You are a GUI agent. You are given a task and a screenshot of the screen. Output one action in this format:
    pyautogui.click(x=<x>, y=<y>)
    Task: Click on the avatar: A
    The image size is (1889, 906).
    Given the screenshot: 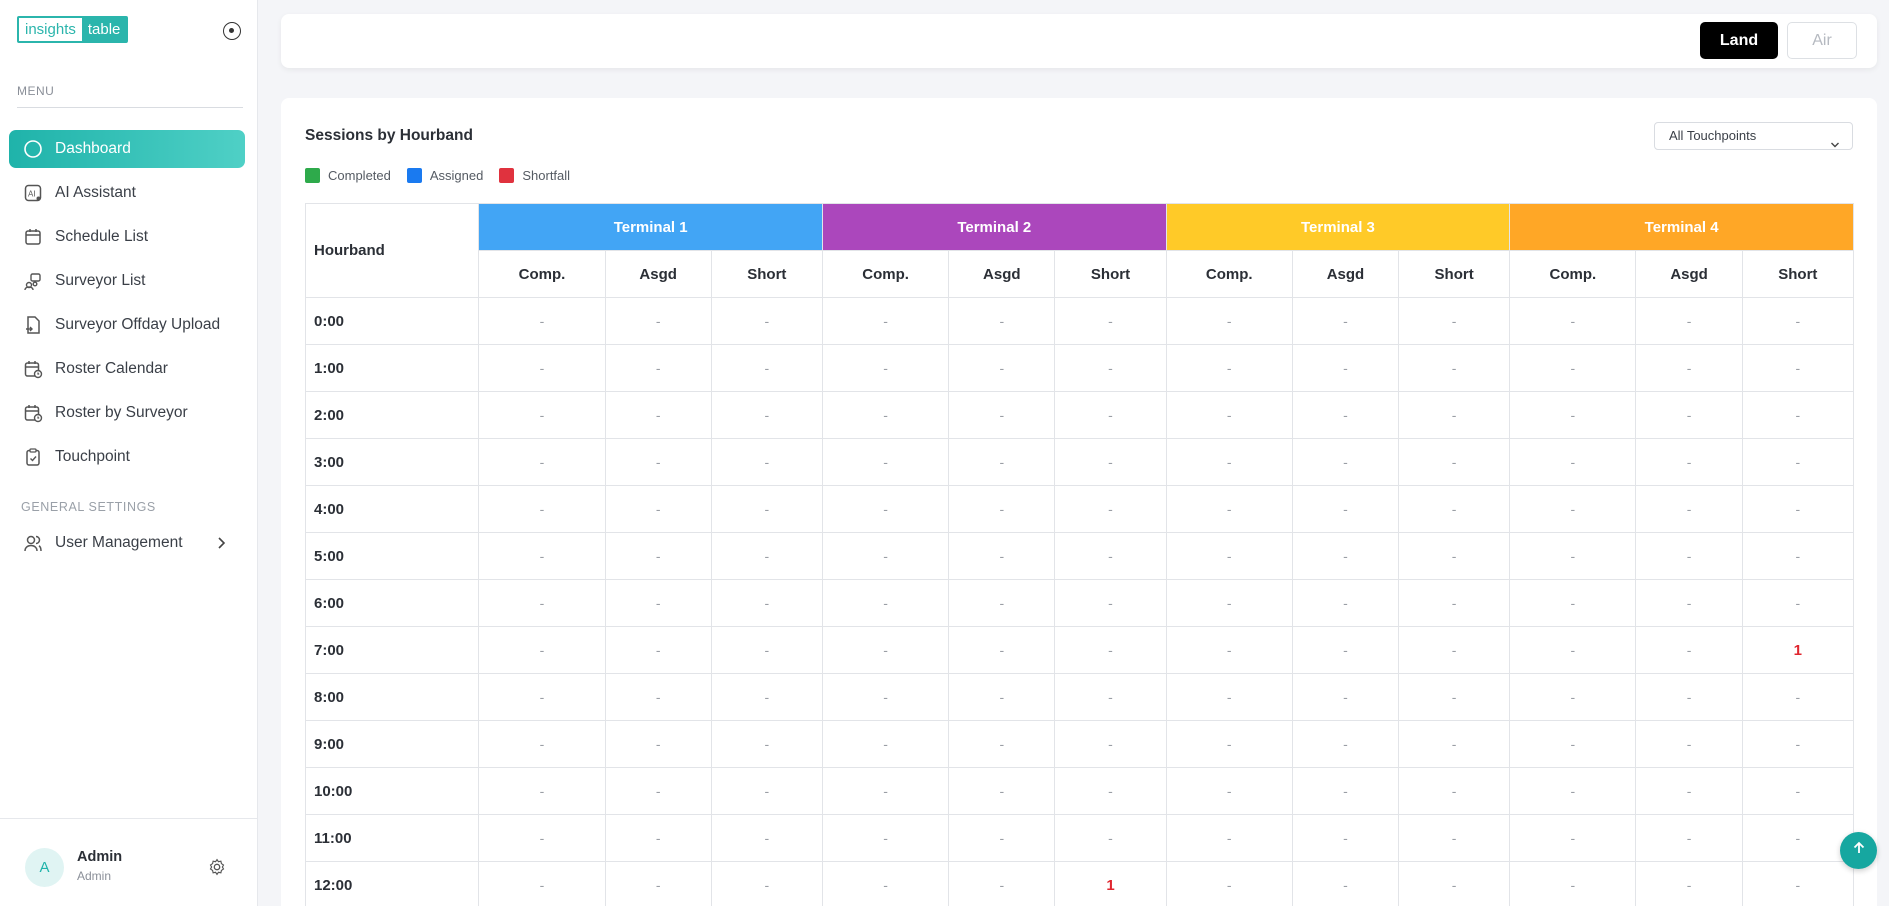 What is the action you would take?
    pyautogui.click(x=44, y=867)
    